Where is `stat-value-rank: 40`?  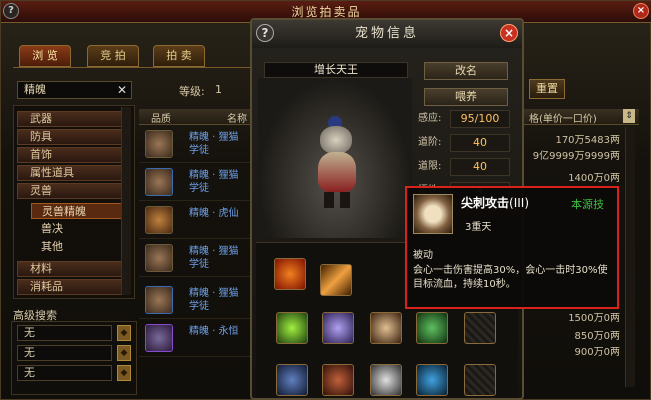 stat-value-rank: 40 is located at coordinates (480, 143).